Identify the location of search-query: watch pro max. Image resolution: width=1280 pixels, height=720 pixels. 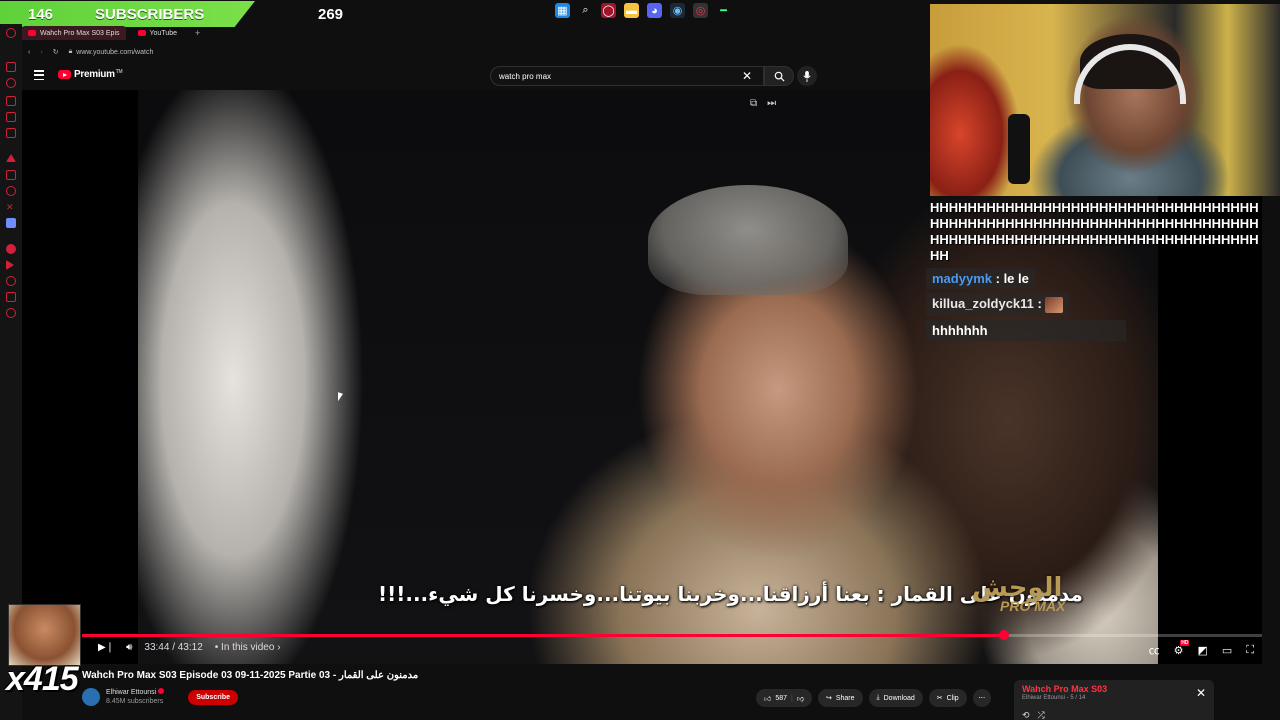
(525, 76).